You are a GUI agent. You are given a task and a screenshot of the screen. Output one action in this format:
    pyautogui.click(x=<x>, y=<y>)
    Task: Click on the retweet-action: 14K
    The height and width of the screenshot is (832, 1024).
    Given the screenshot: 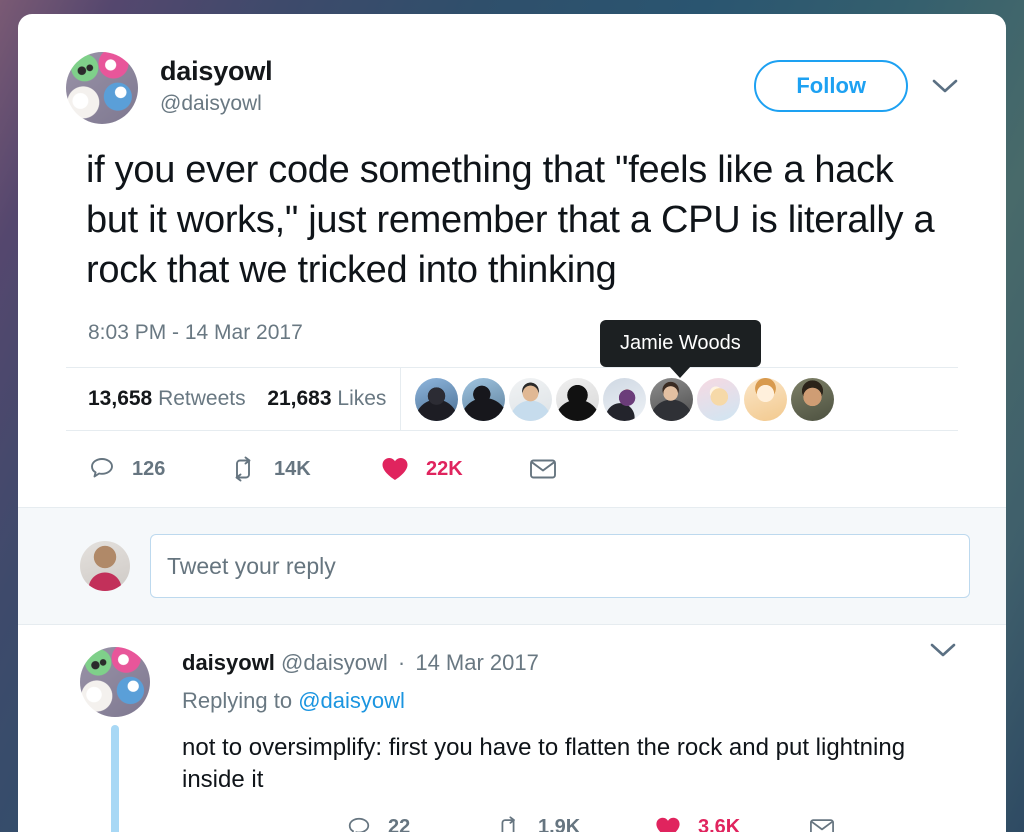 What is the action you would take?
    pyautogui.click(x=304, y=469)
    